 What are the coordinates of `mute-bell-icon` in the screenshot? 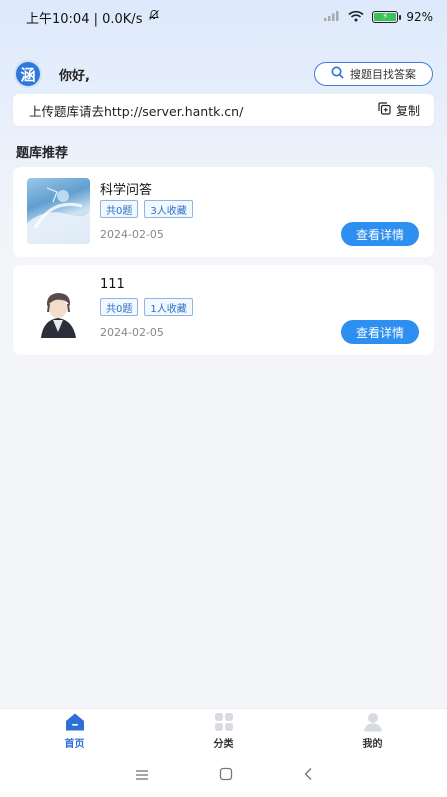 It's located at (154, 17).